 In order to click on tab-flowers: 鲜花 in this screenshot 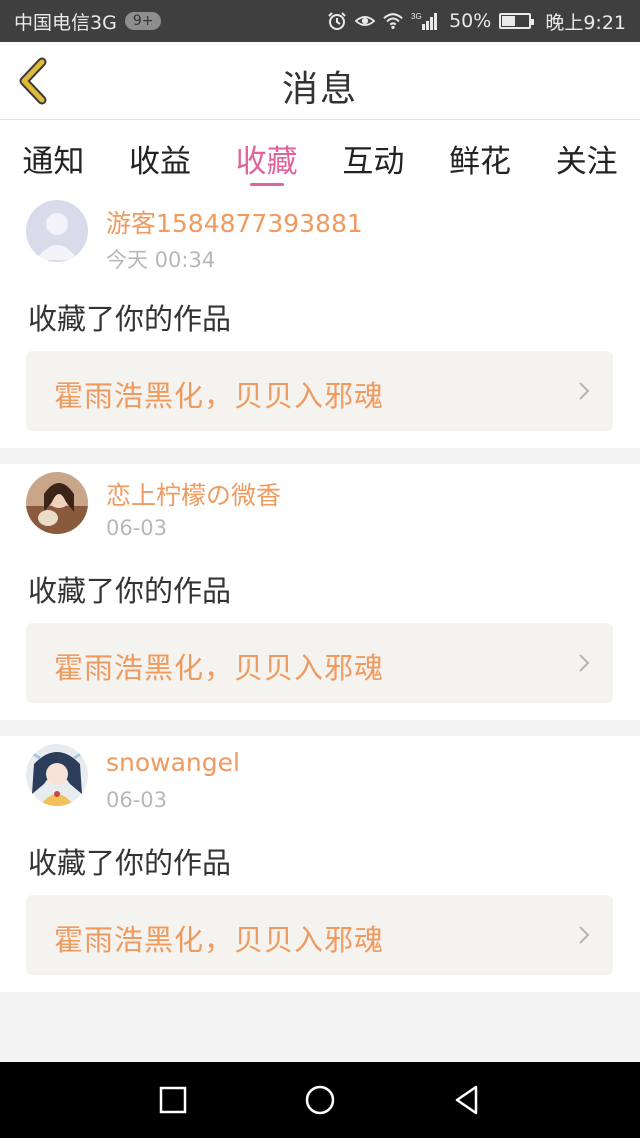, I will do `click(480, 156)`.